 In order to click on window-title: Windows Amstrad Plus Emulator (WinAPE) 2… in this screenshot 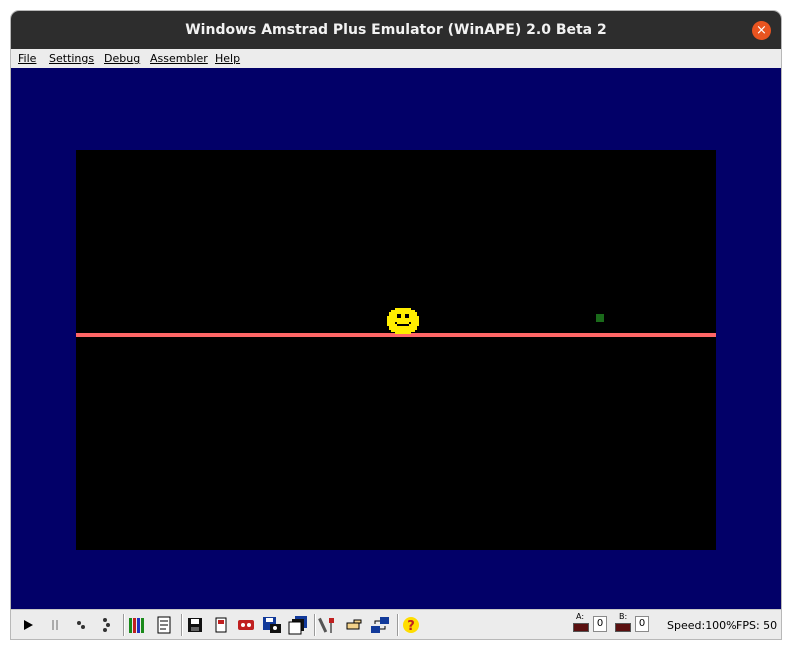, I will do `click(396, 30)`.